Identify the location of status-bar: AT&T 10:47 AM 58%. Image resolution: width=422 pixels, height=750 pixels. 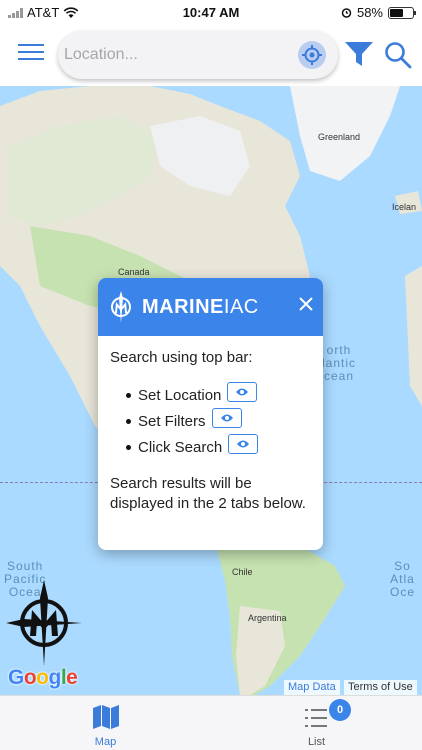
(211, 12).